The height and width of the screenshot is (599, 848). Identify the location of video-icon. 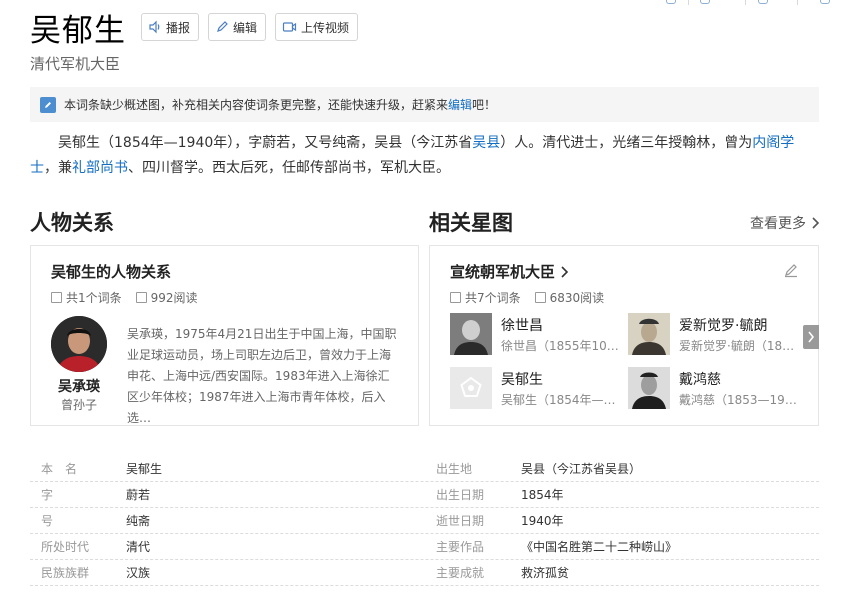
(289, 27).